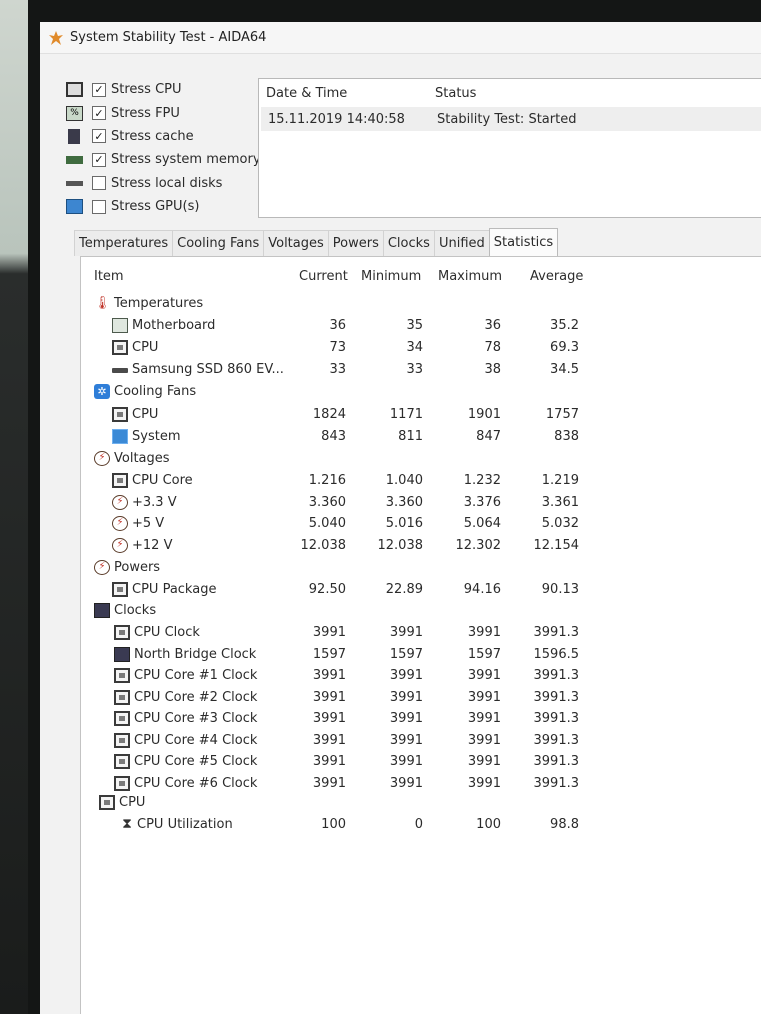 The image size is (761, 1014). I want to click on group-label: Temperatures, so click(159, 303).